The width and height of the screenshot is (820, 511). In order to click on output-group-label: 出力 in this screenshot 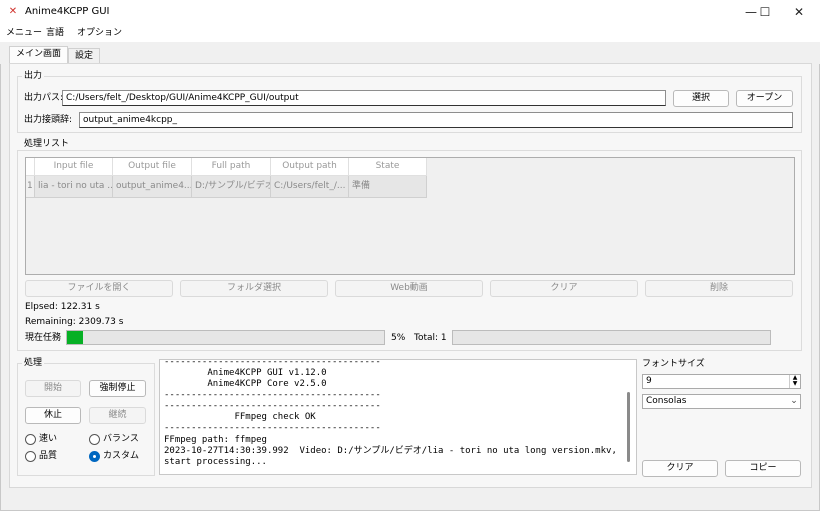, I will do `click(33, 76)`.